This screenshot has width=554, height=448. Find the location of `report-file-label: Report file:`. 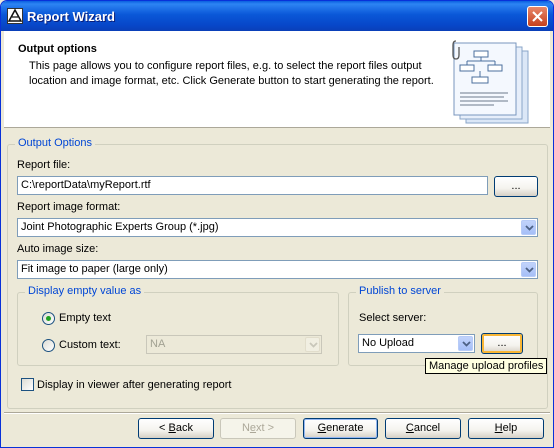

report-file-label: Report file: is located at coordinates (44, 165).